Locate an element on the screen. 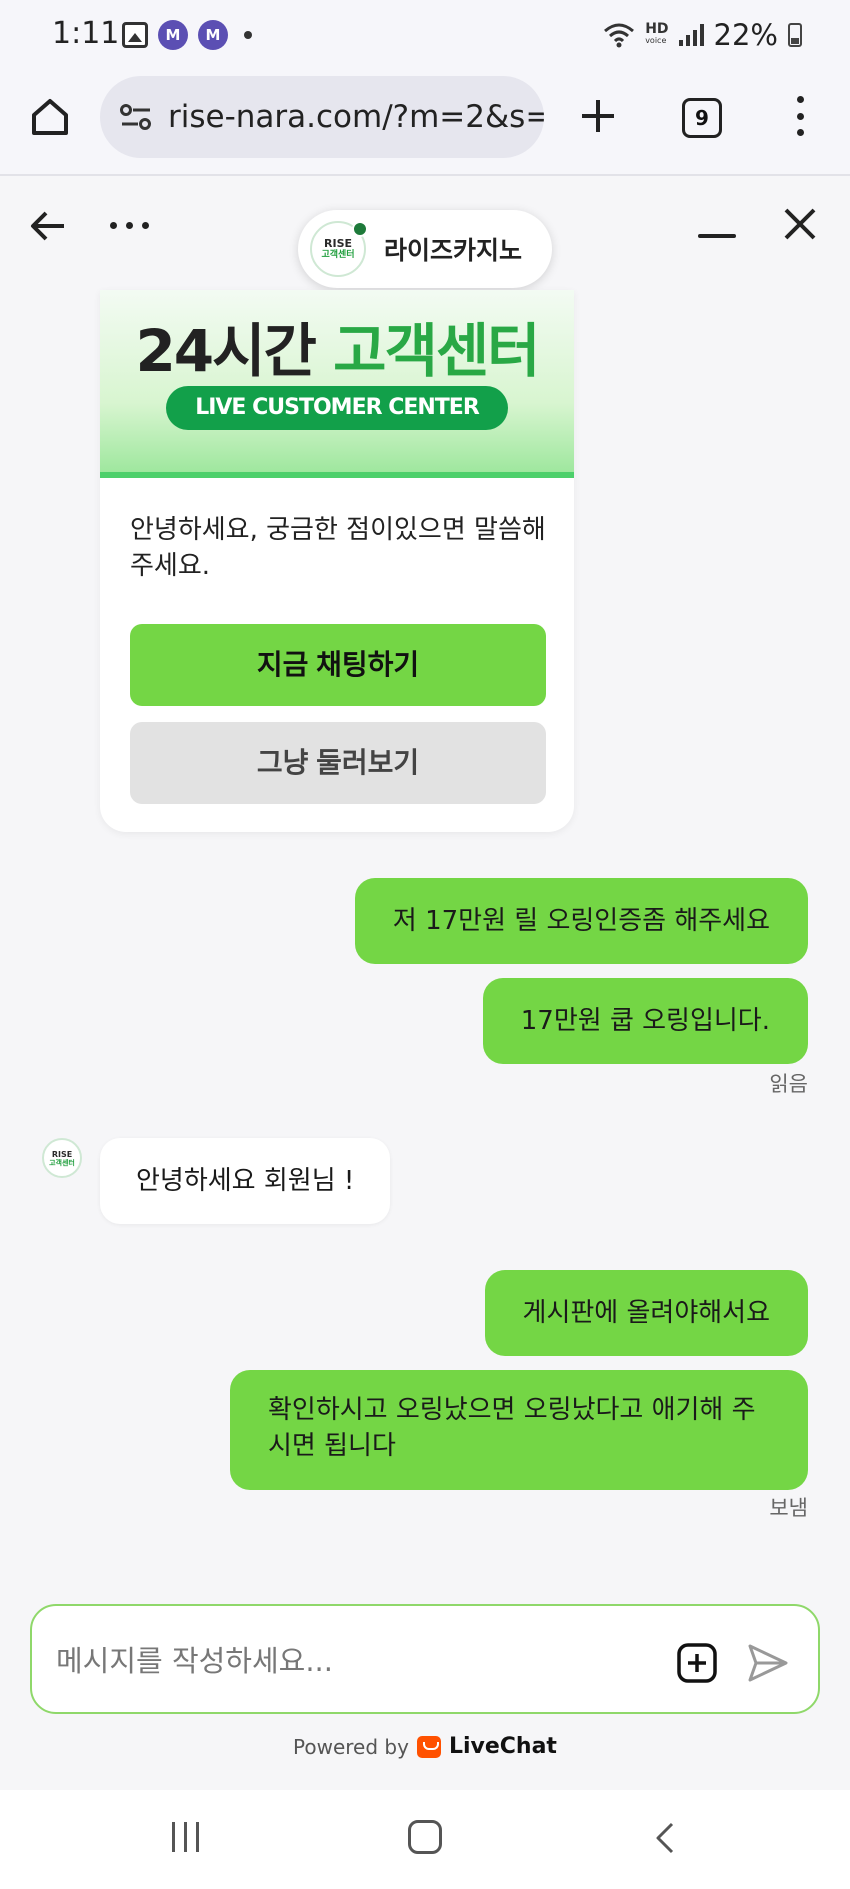 This screenshot has height=1889, width=850. signal-icon is located at coordinates (691, 35).